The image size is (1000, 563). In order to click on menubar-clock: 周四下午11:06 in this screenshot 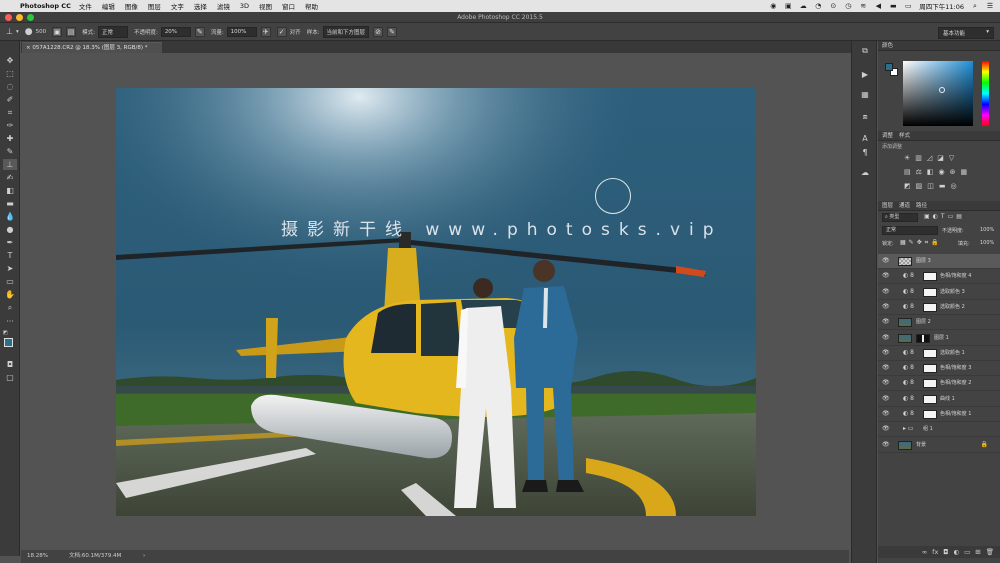, I will do `click(941, 6)`.